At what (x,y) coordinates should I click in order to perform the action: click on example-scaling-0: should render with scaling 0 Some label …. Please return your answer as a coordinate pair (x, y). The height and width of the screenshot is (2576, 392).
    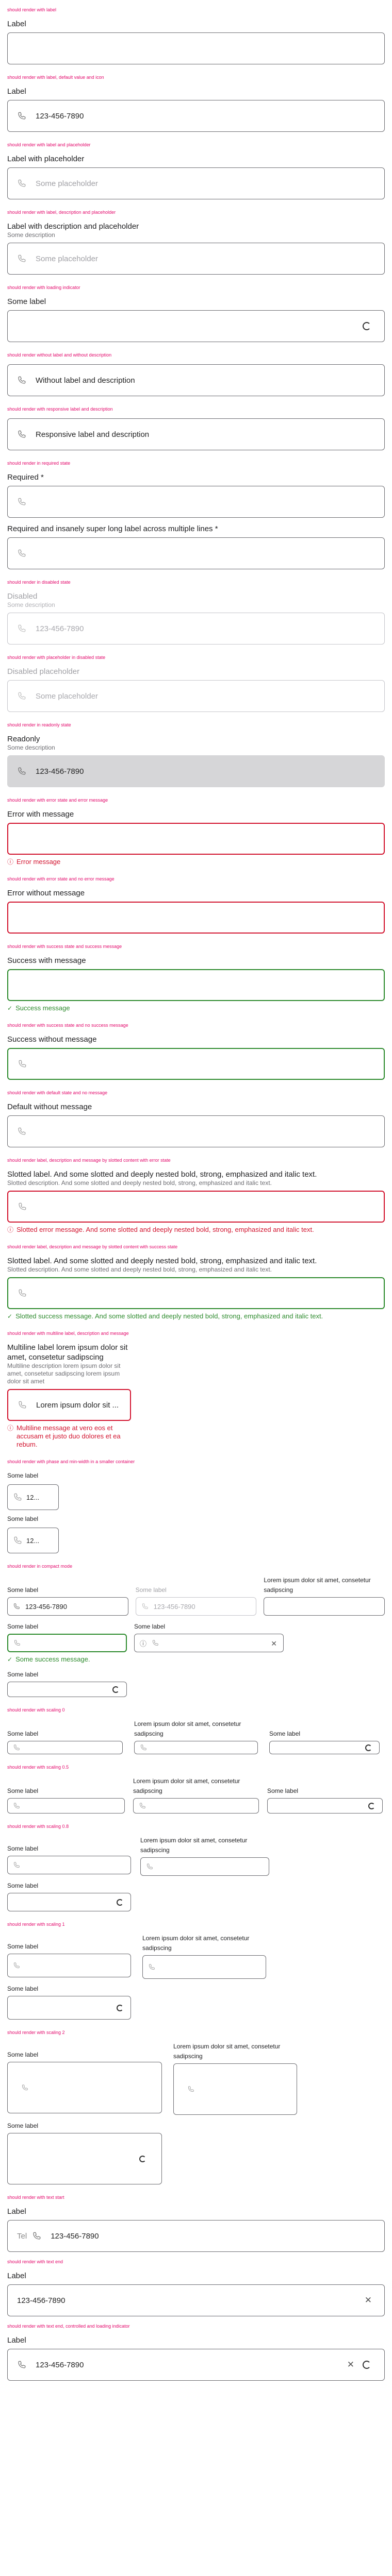
    Looking at the image, I should click on (196, 1730).